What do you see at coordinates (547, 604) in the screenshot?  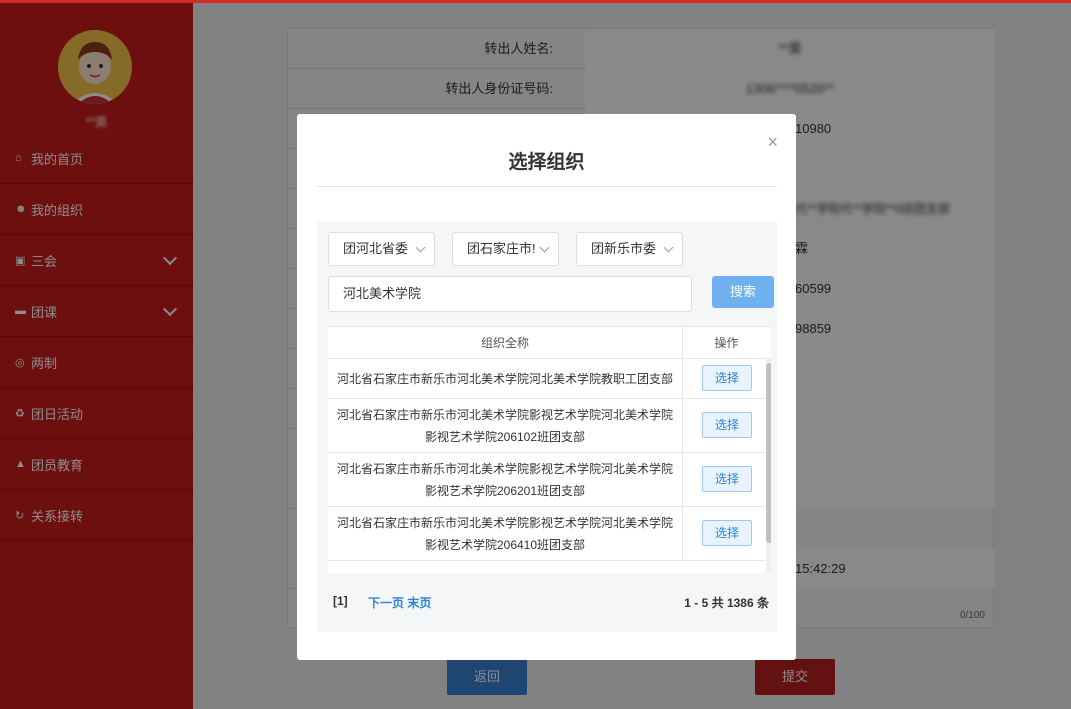 I see `pagination: [1] 下一页 末页 1 - 5 共 1386 条` at bounding box center [547, 604].